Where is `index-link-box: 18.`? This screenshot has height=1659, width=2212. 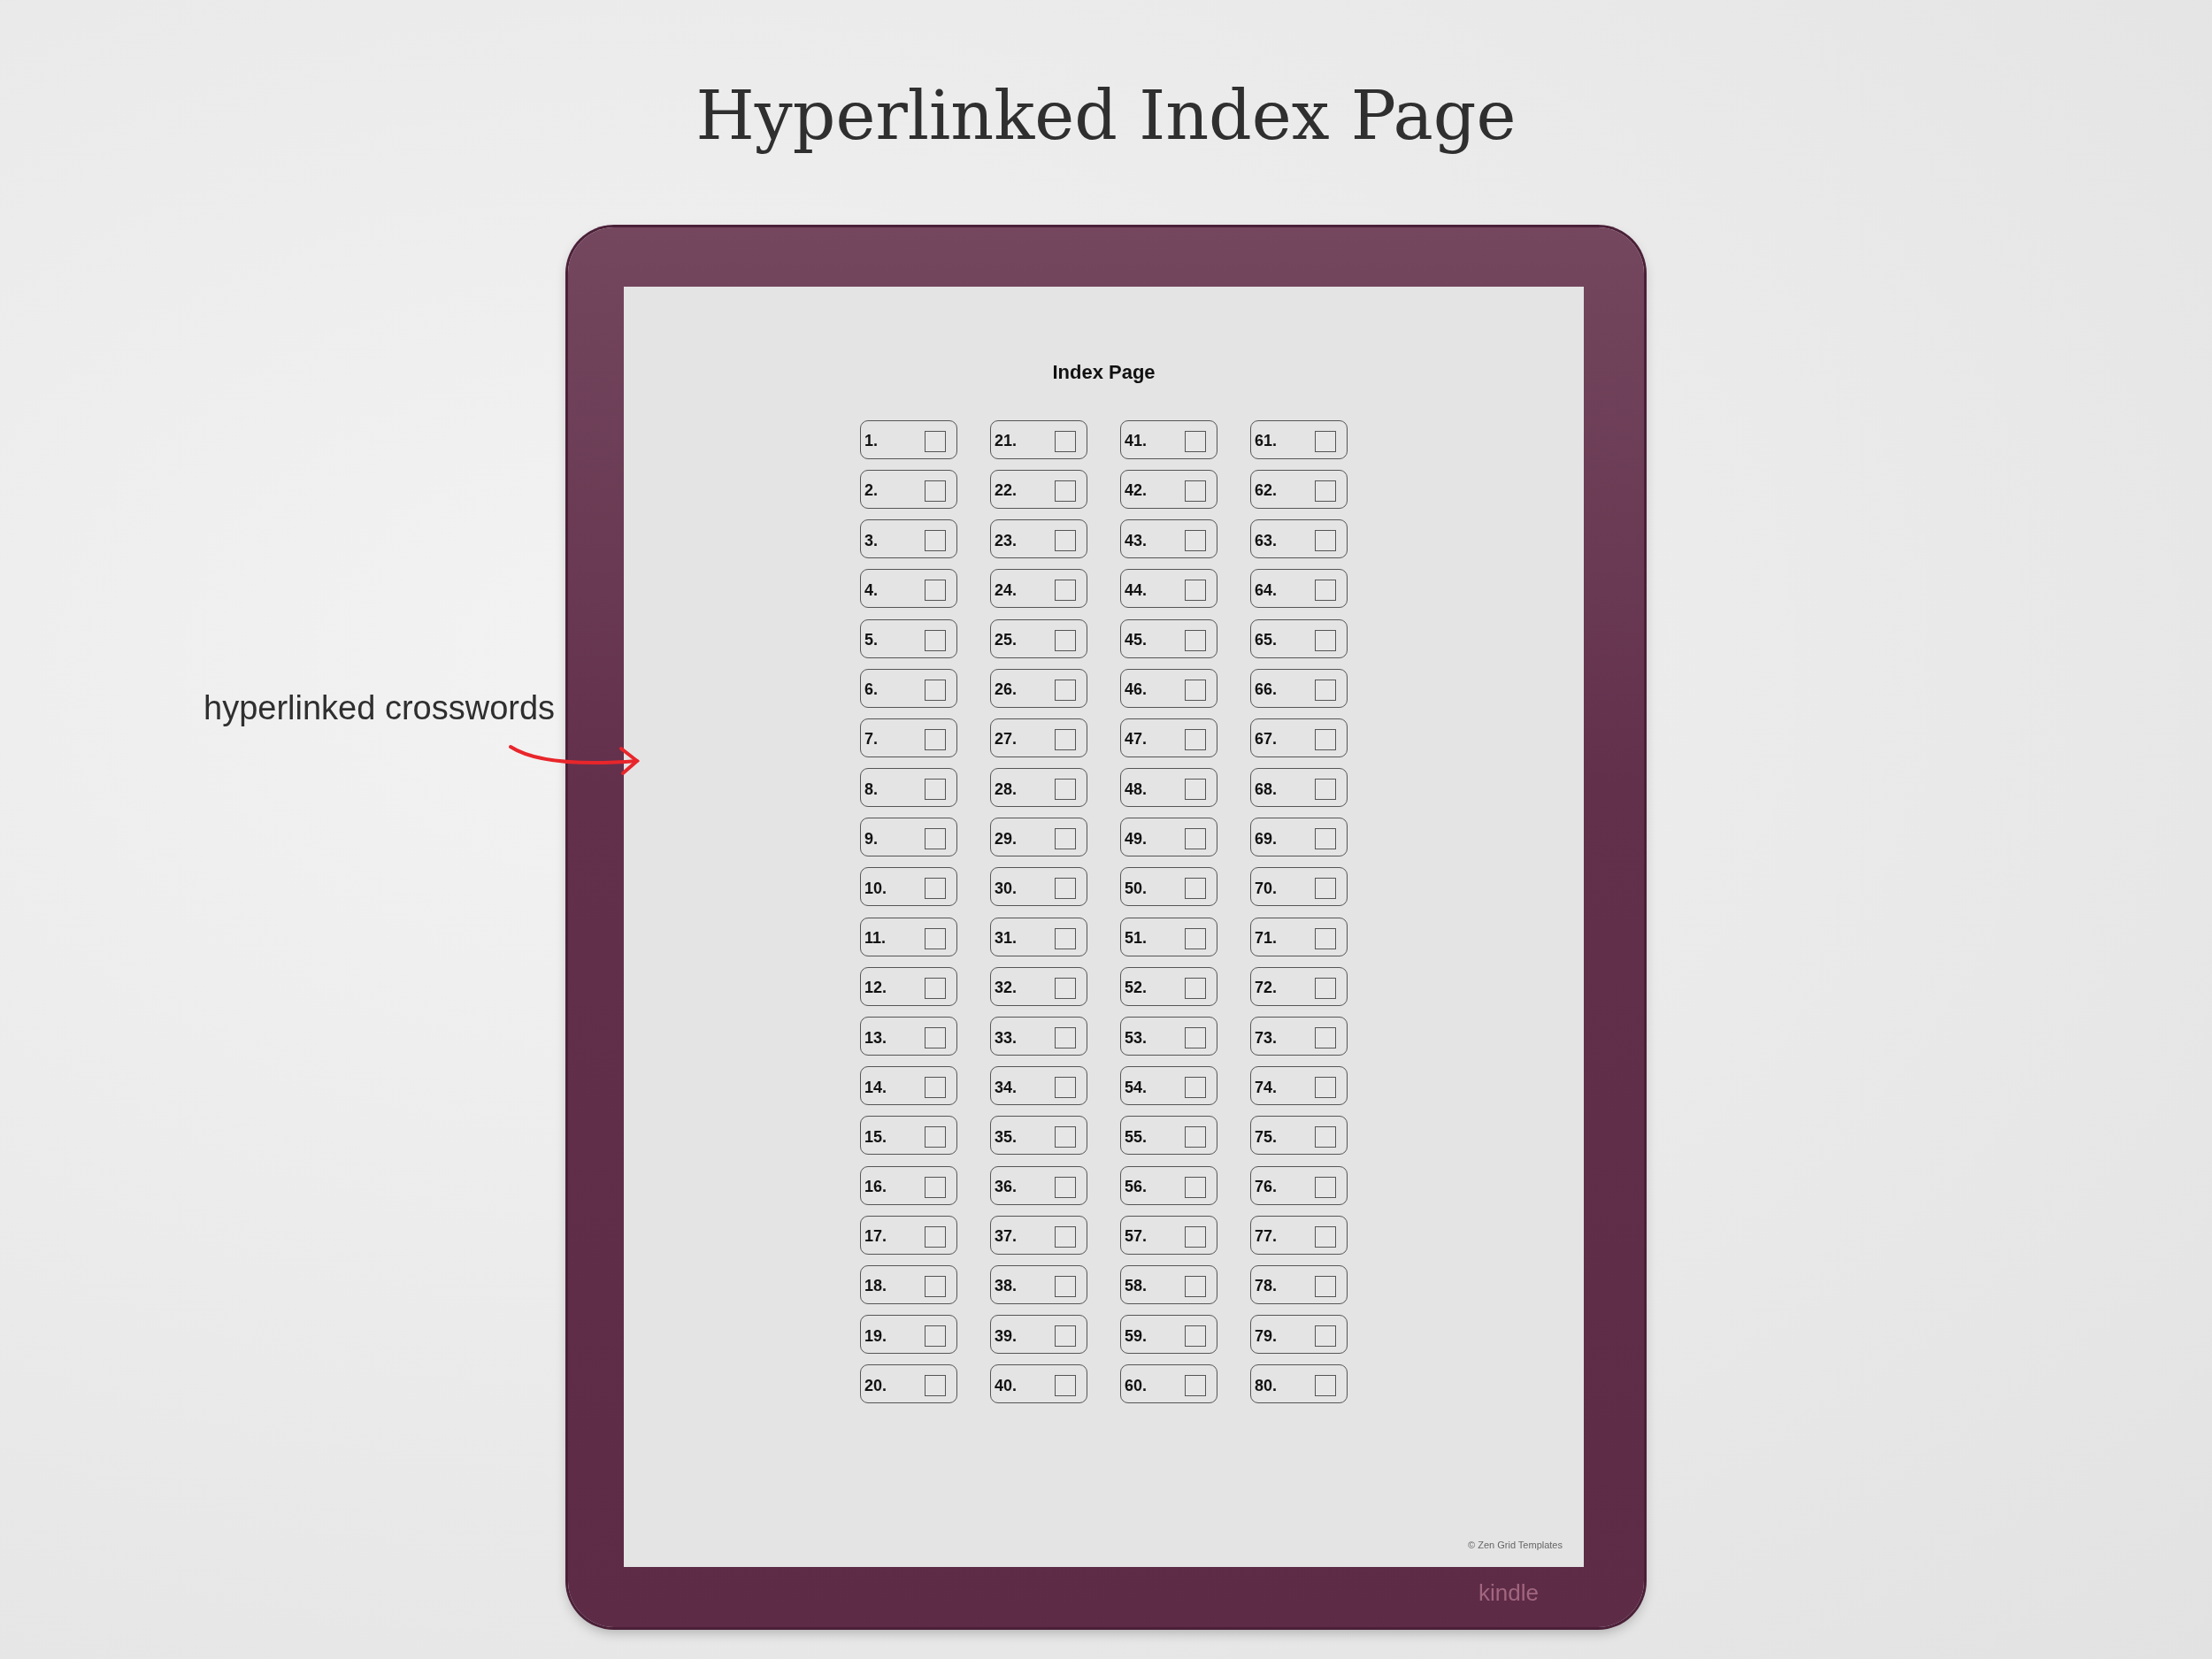
index-link-box: 18. is located at coordinates (909, 1284).